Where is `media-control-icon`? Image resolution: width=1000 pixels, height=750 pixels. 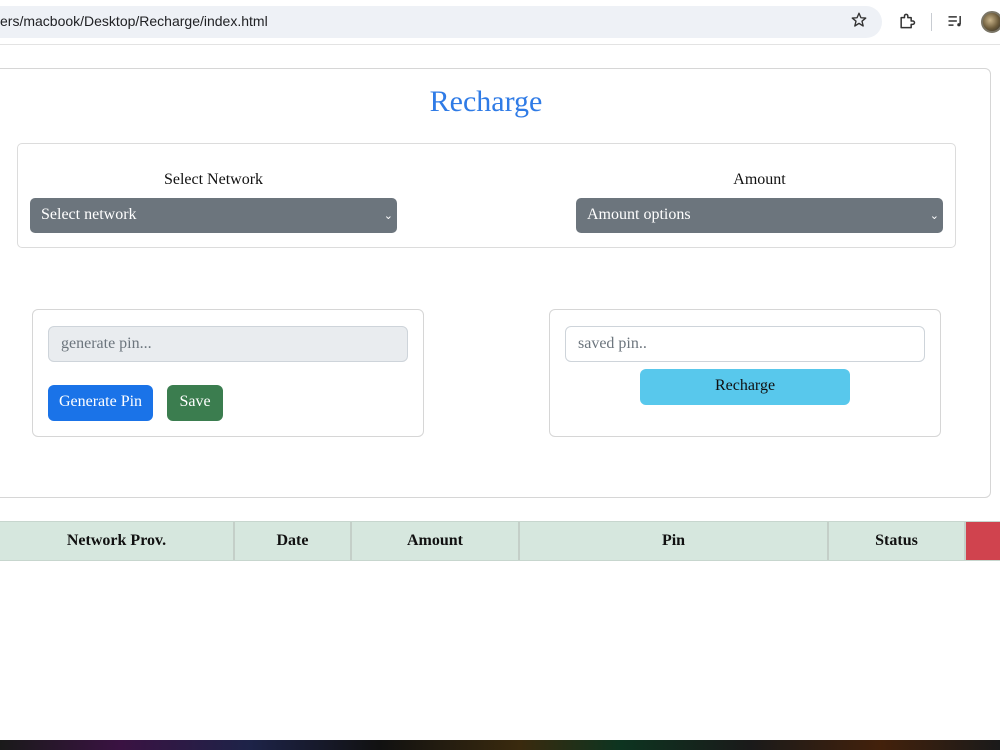 media-control-icon is located at coordinates (956, 21).